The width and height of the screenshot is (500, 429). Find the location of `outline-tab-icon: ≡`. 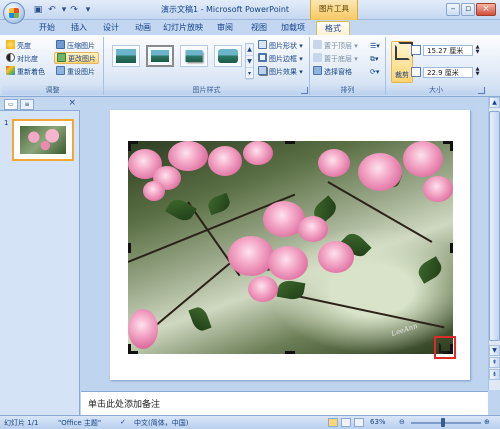

outline-tab-icon: ≡ is located at coordinates (27, 104).